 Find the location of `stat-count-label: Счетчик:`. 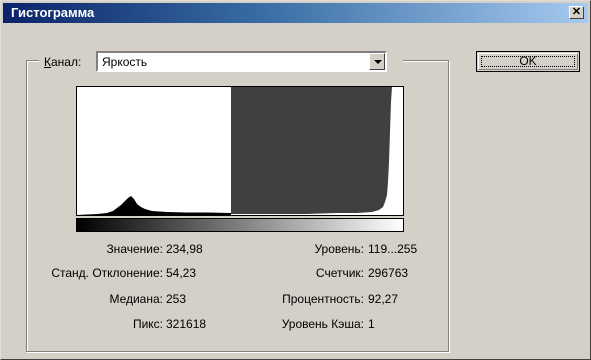

stat-count-label: Счетчик: is located at coordinates (339, 273).